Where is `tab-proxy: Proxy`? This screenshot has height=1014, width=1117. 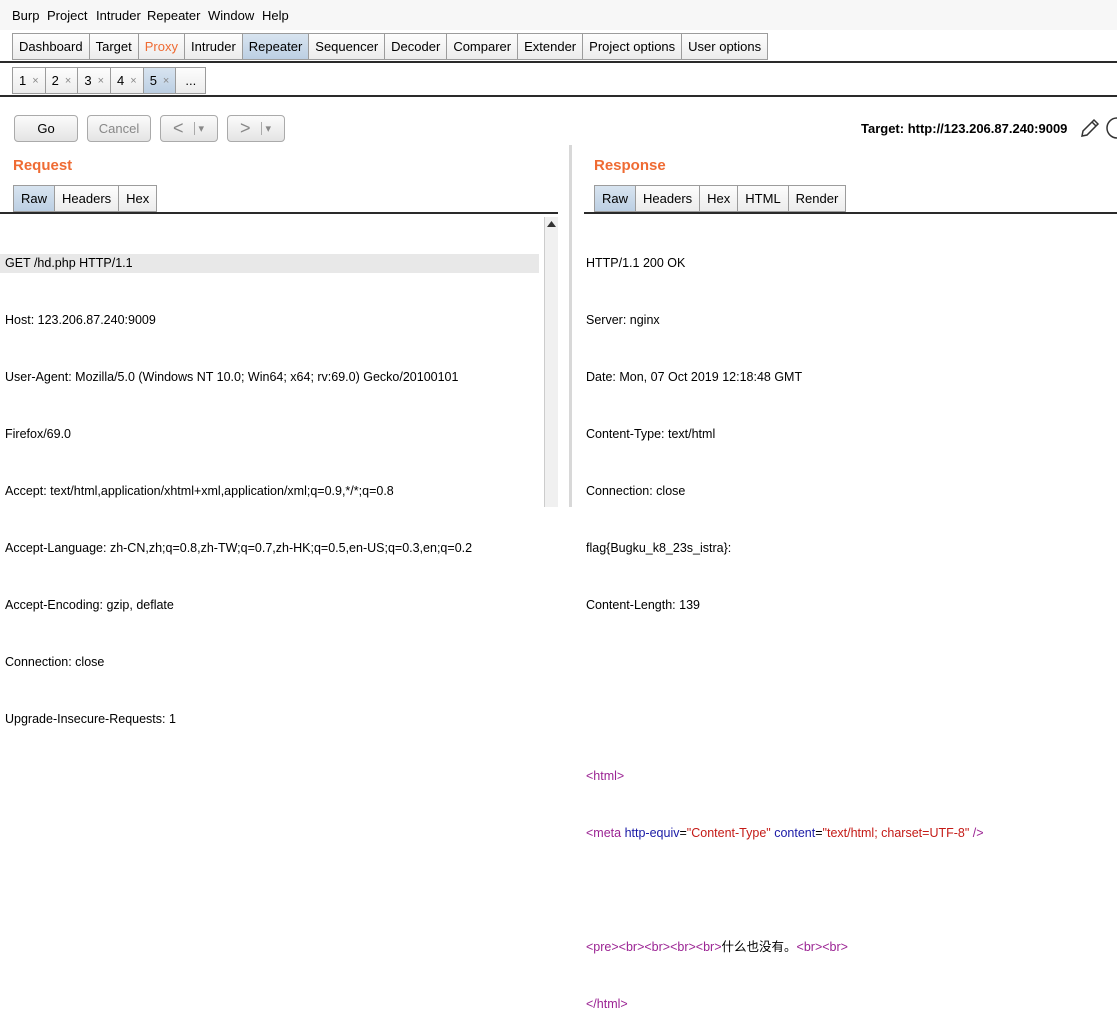 tab-proxy: Proxy is located at coordinates (161, 46).